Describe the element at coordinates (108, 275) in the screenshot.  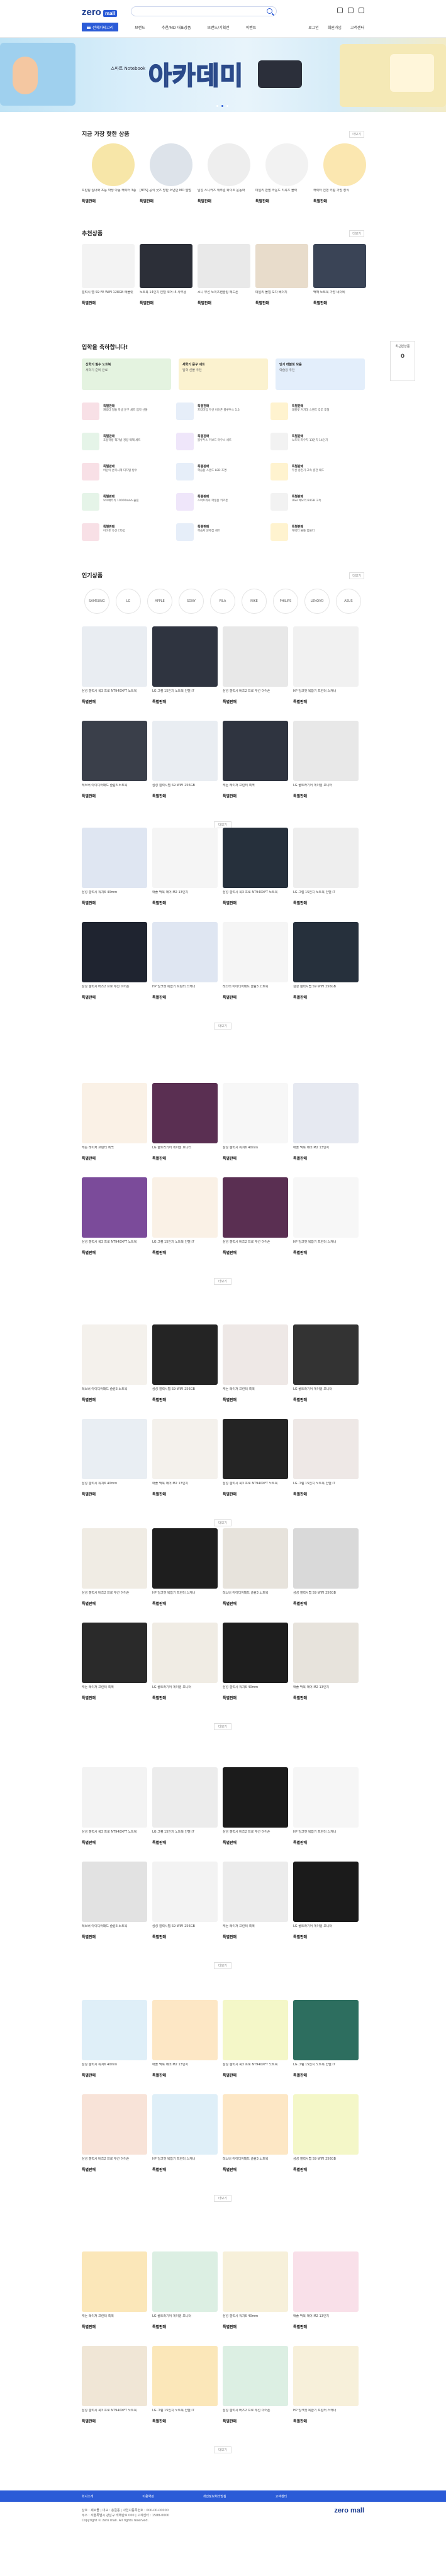
I see `product-card: 갤럭시 탭 S9 FE WIFI 128GB 태블릿 특별판매` at that location.